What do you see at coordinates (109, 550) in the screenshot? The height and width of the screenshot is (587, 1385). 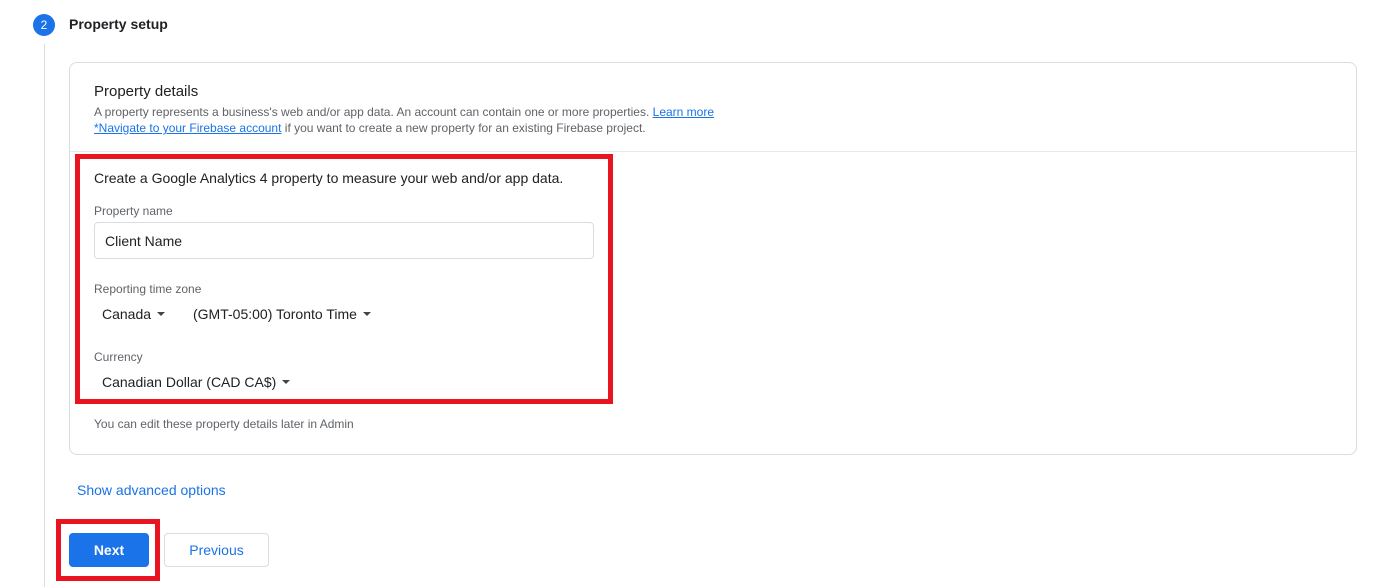 I see `next-button: Next` at bounding box center [109, 550].